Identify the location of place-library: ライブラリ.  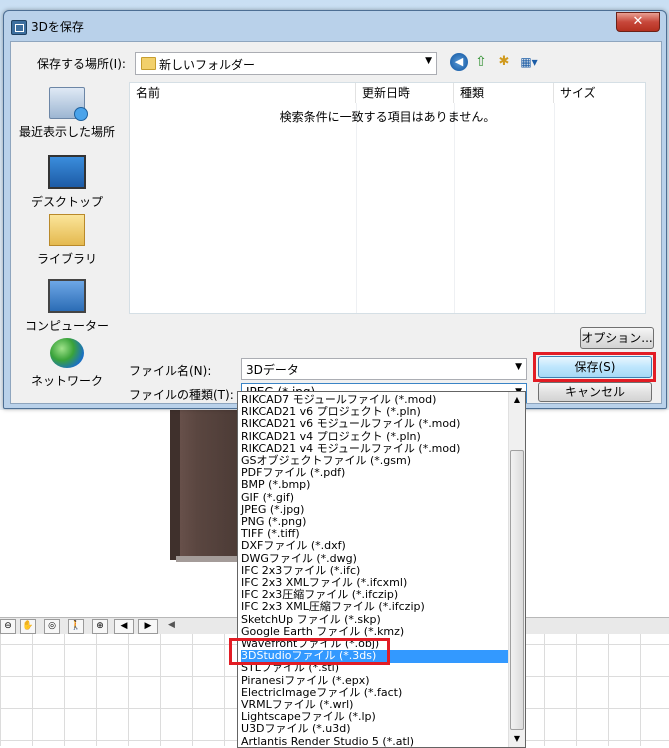
(67, 240).